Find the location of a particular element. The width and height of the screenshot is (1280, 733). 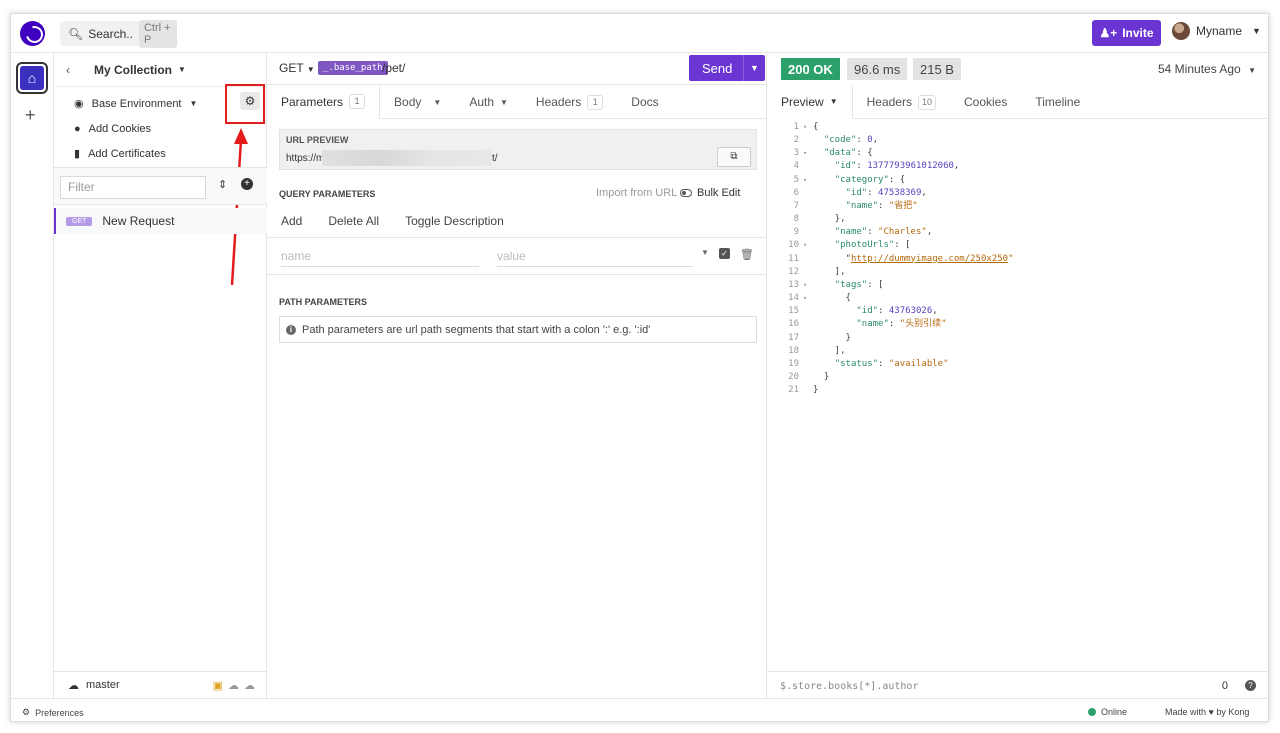

copy-icon: ⧉ is located at coordinates (734, 156).